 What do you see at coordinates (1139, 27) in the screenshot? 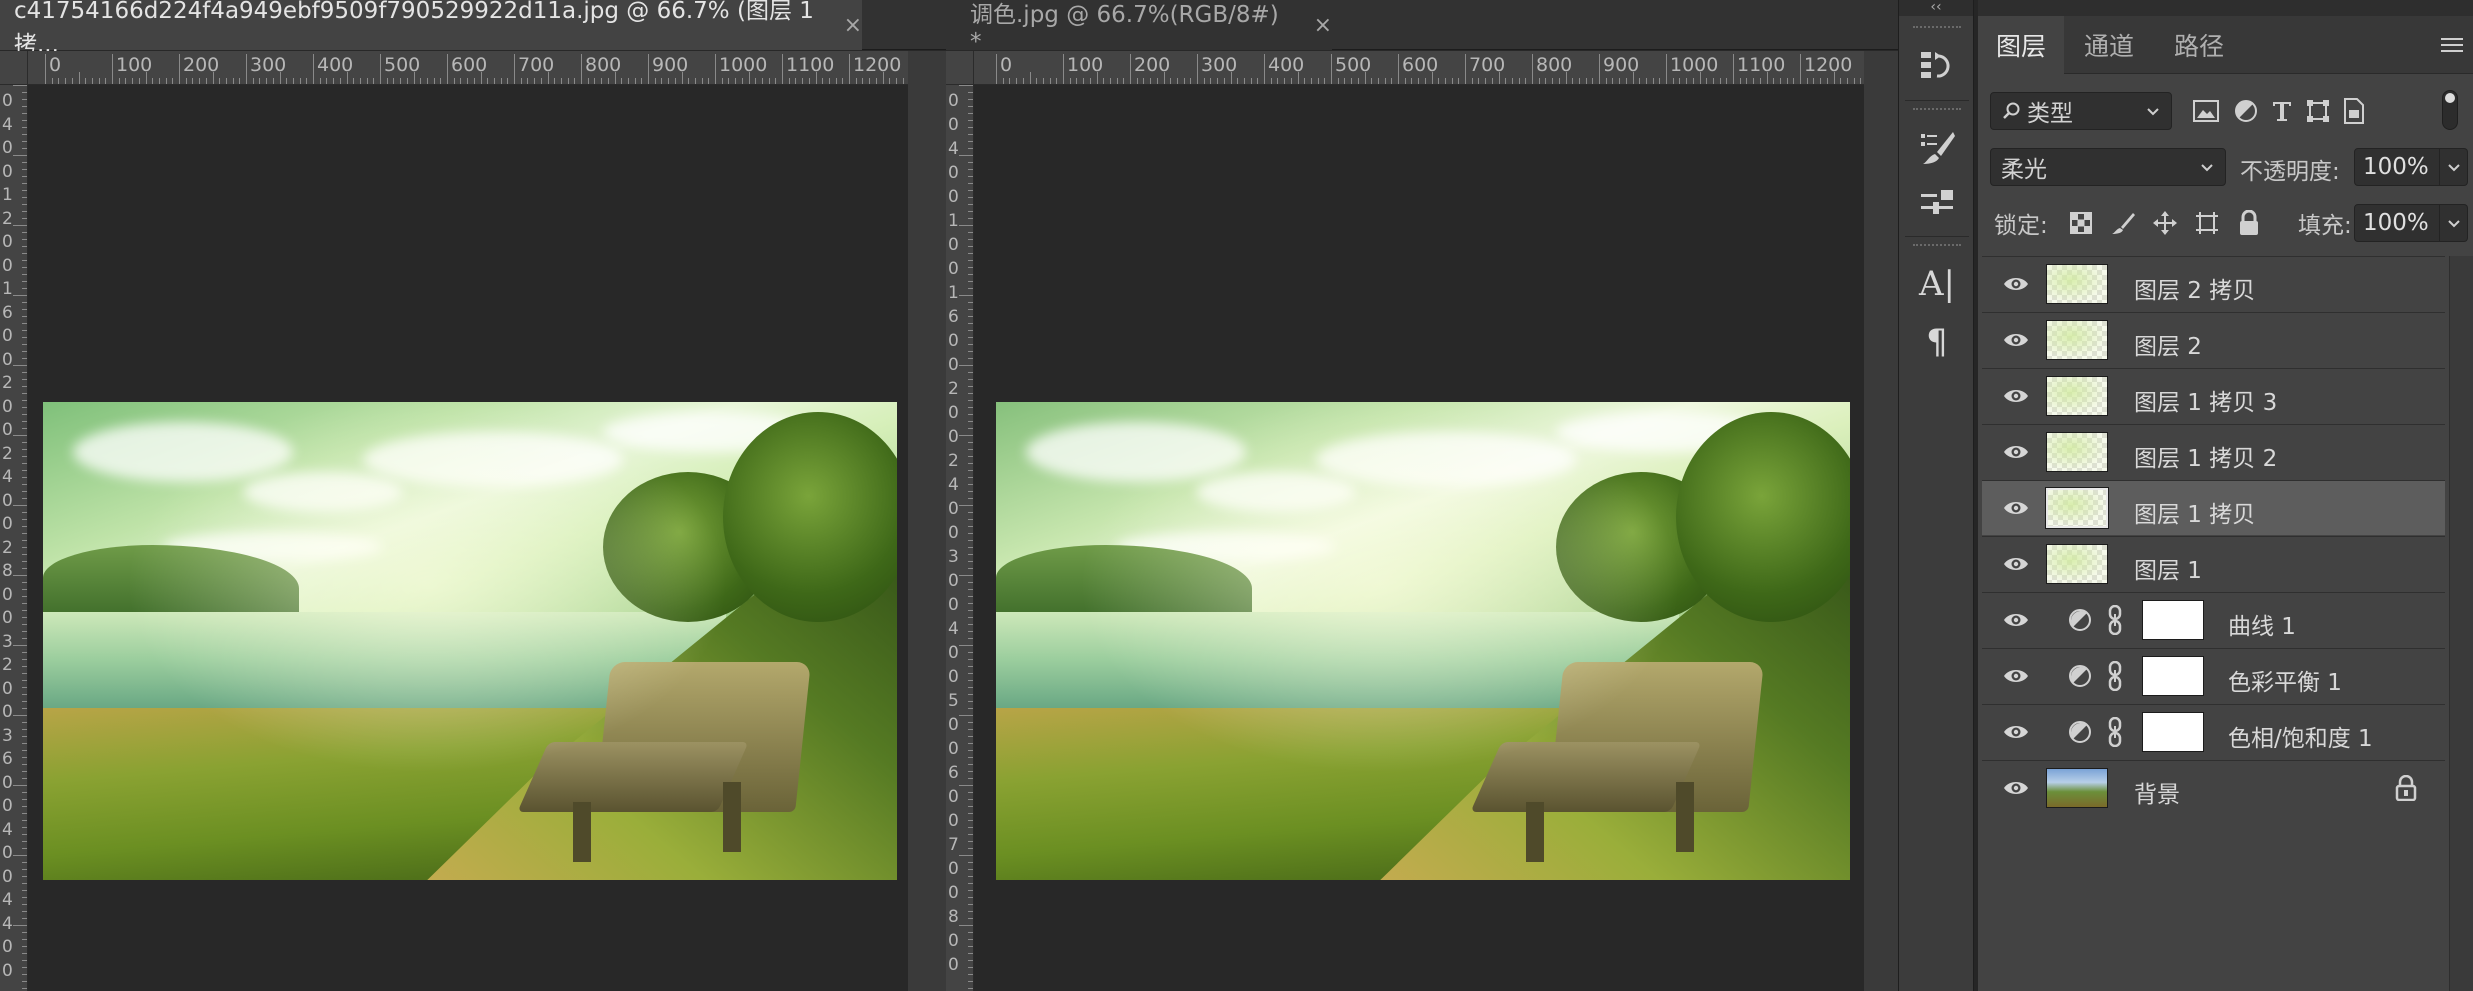
I see `tab-right-document: 调色.jpg @ 66.7%(RGB/8#) * ×` at bounding box center [1139, 27].